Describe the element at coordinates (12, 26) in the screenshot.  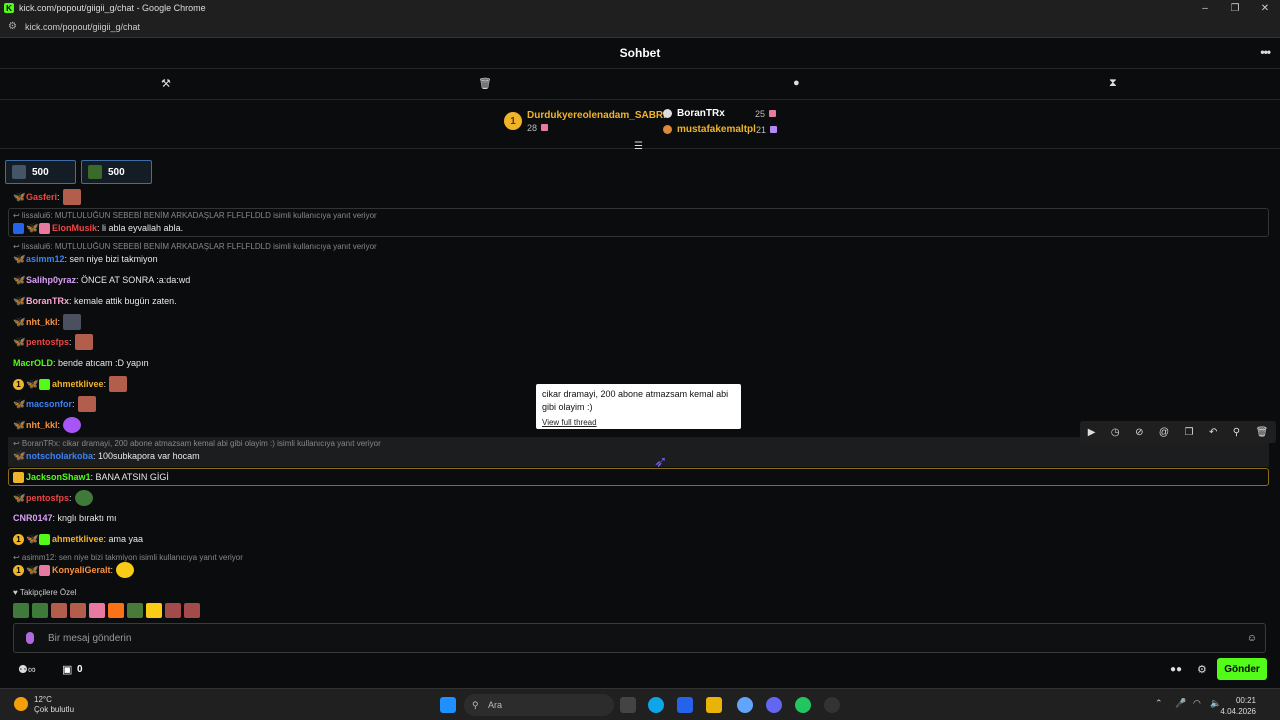
I see `site-settings-icon: ⚙` at that location.